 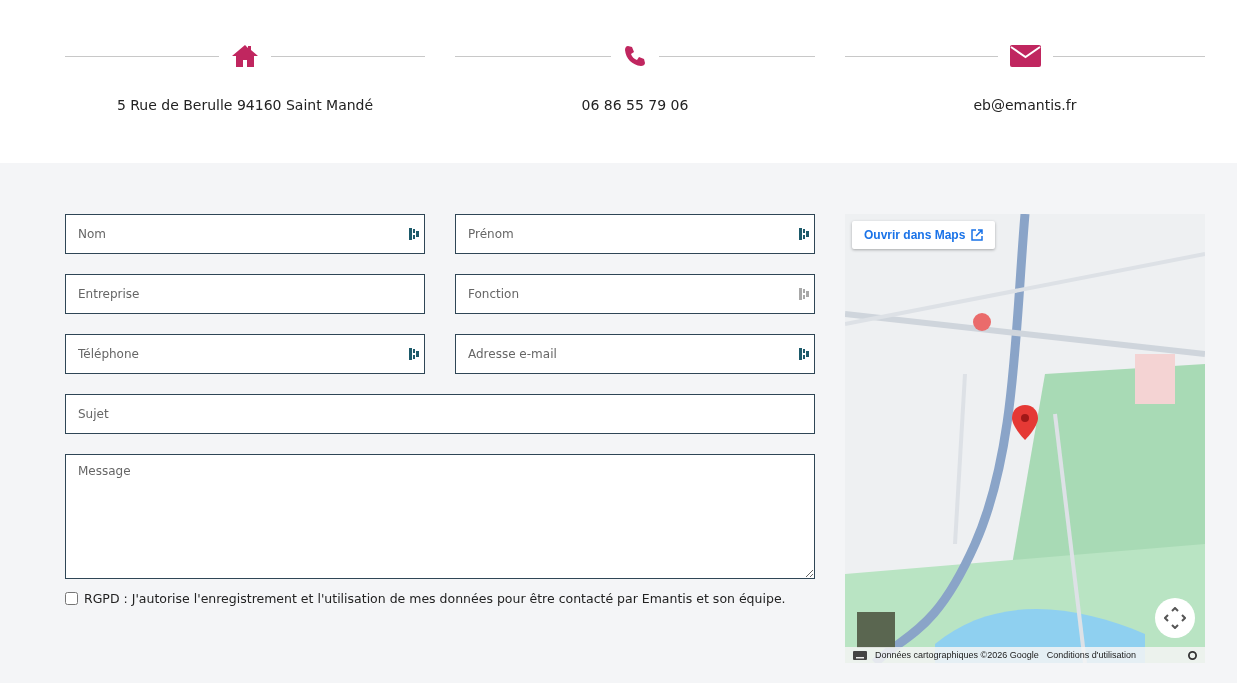 I want to click on message-field: Message, so click(x=440, y=516).